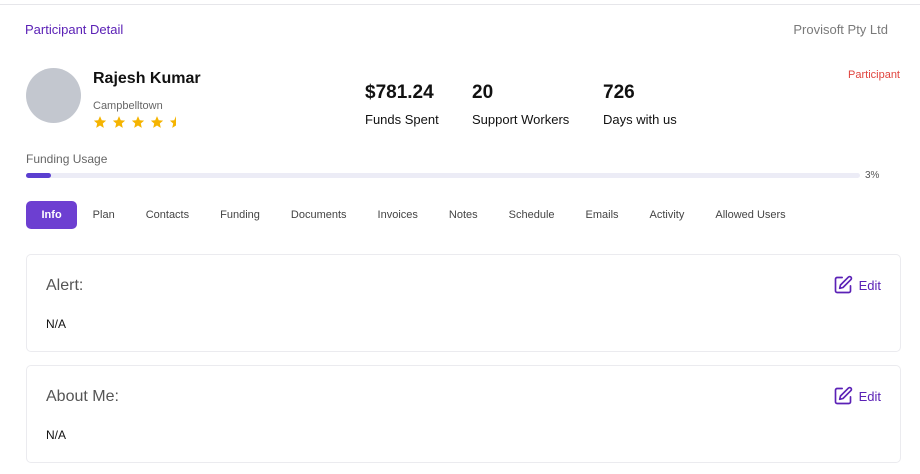 The image size is (920, 474). I want to click on stat-value: 20, so click(483, 92).